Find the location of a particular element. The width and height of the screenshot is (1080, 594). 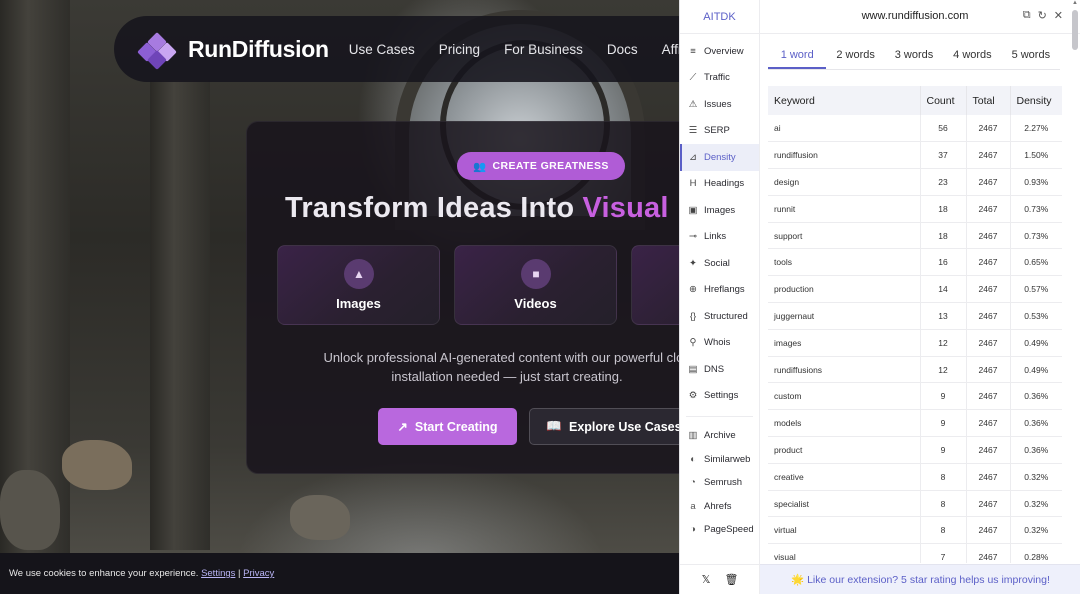

table-row: visual 7 2467 0.28% is located at coordinates (915, 553).